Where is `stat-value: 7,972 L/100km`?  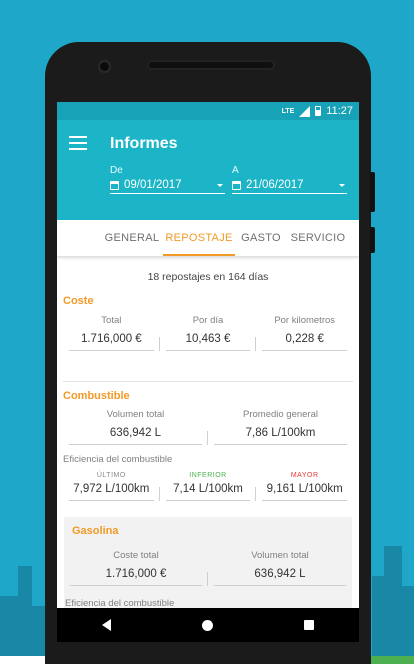 stat-value: 7,972 L/100km is located at coordinates (111, 492).